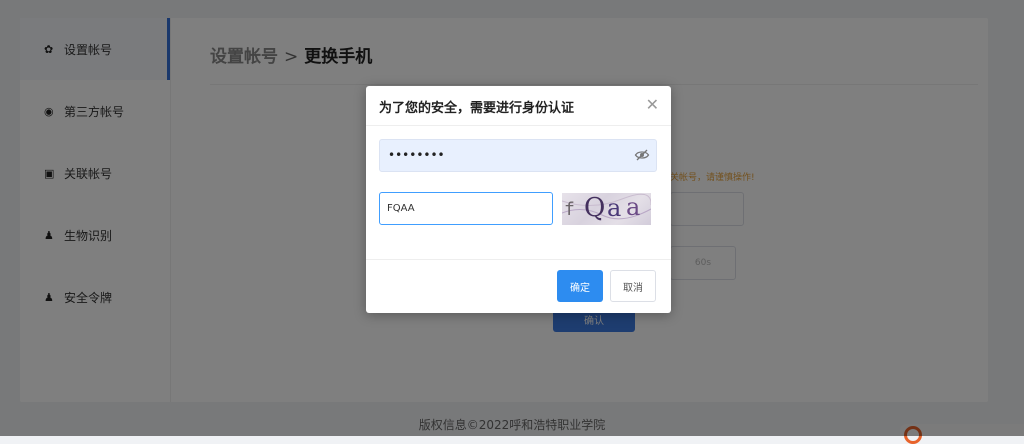 Image resolution: width=1024 pixels, height=444 pixels. Describe the element at coordinates (466, 208) in the screenshot. I see `captcha-input: FQAA` at that location.